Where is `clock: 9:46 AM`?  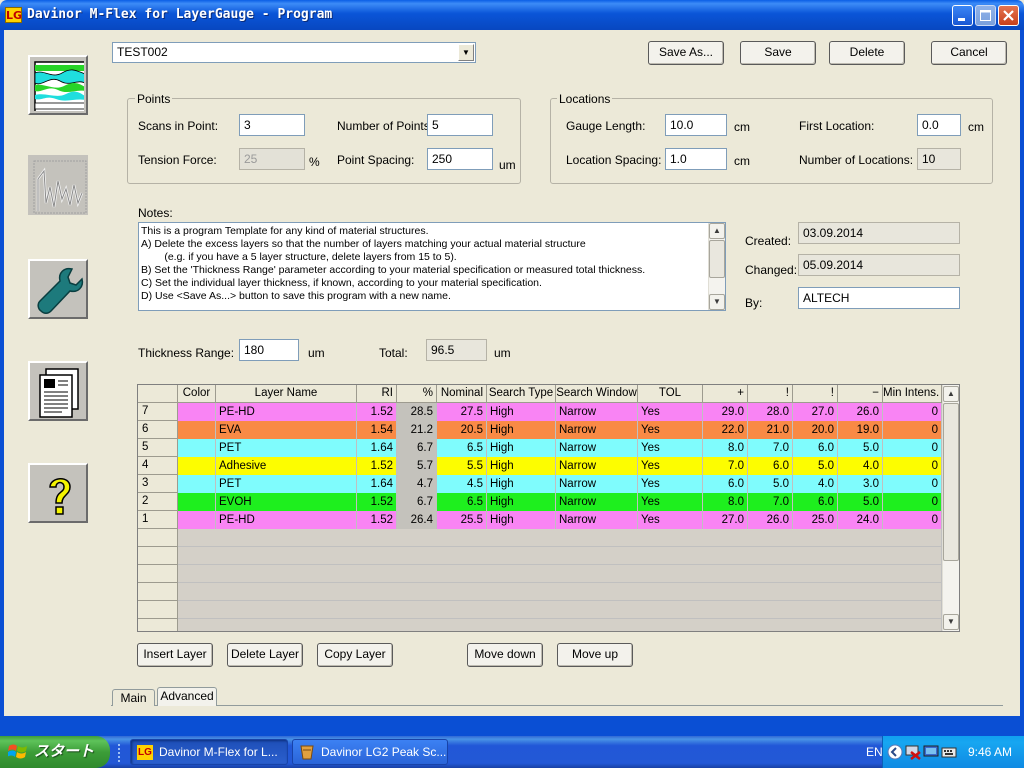
clock: 9:46 AM is located at coordinates (990, 752).